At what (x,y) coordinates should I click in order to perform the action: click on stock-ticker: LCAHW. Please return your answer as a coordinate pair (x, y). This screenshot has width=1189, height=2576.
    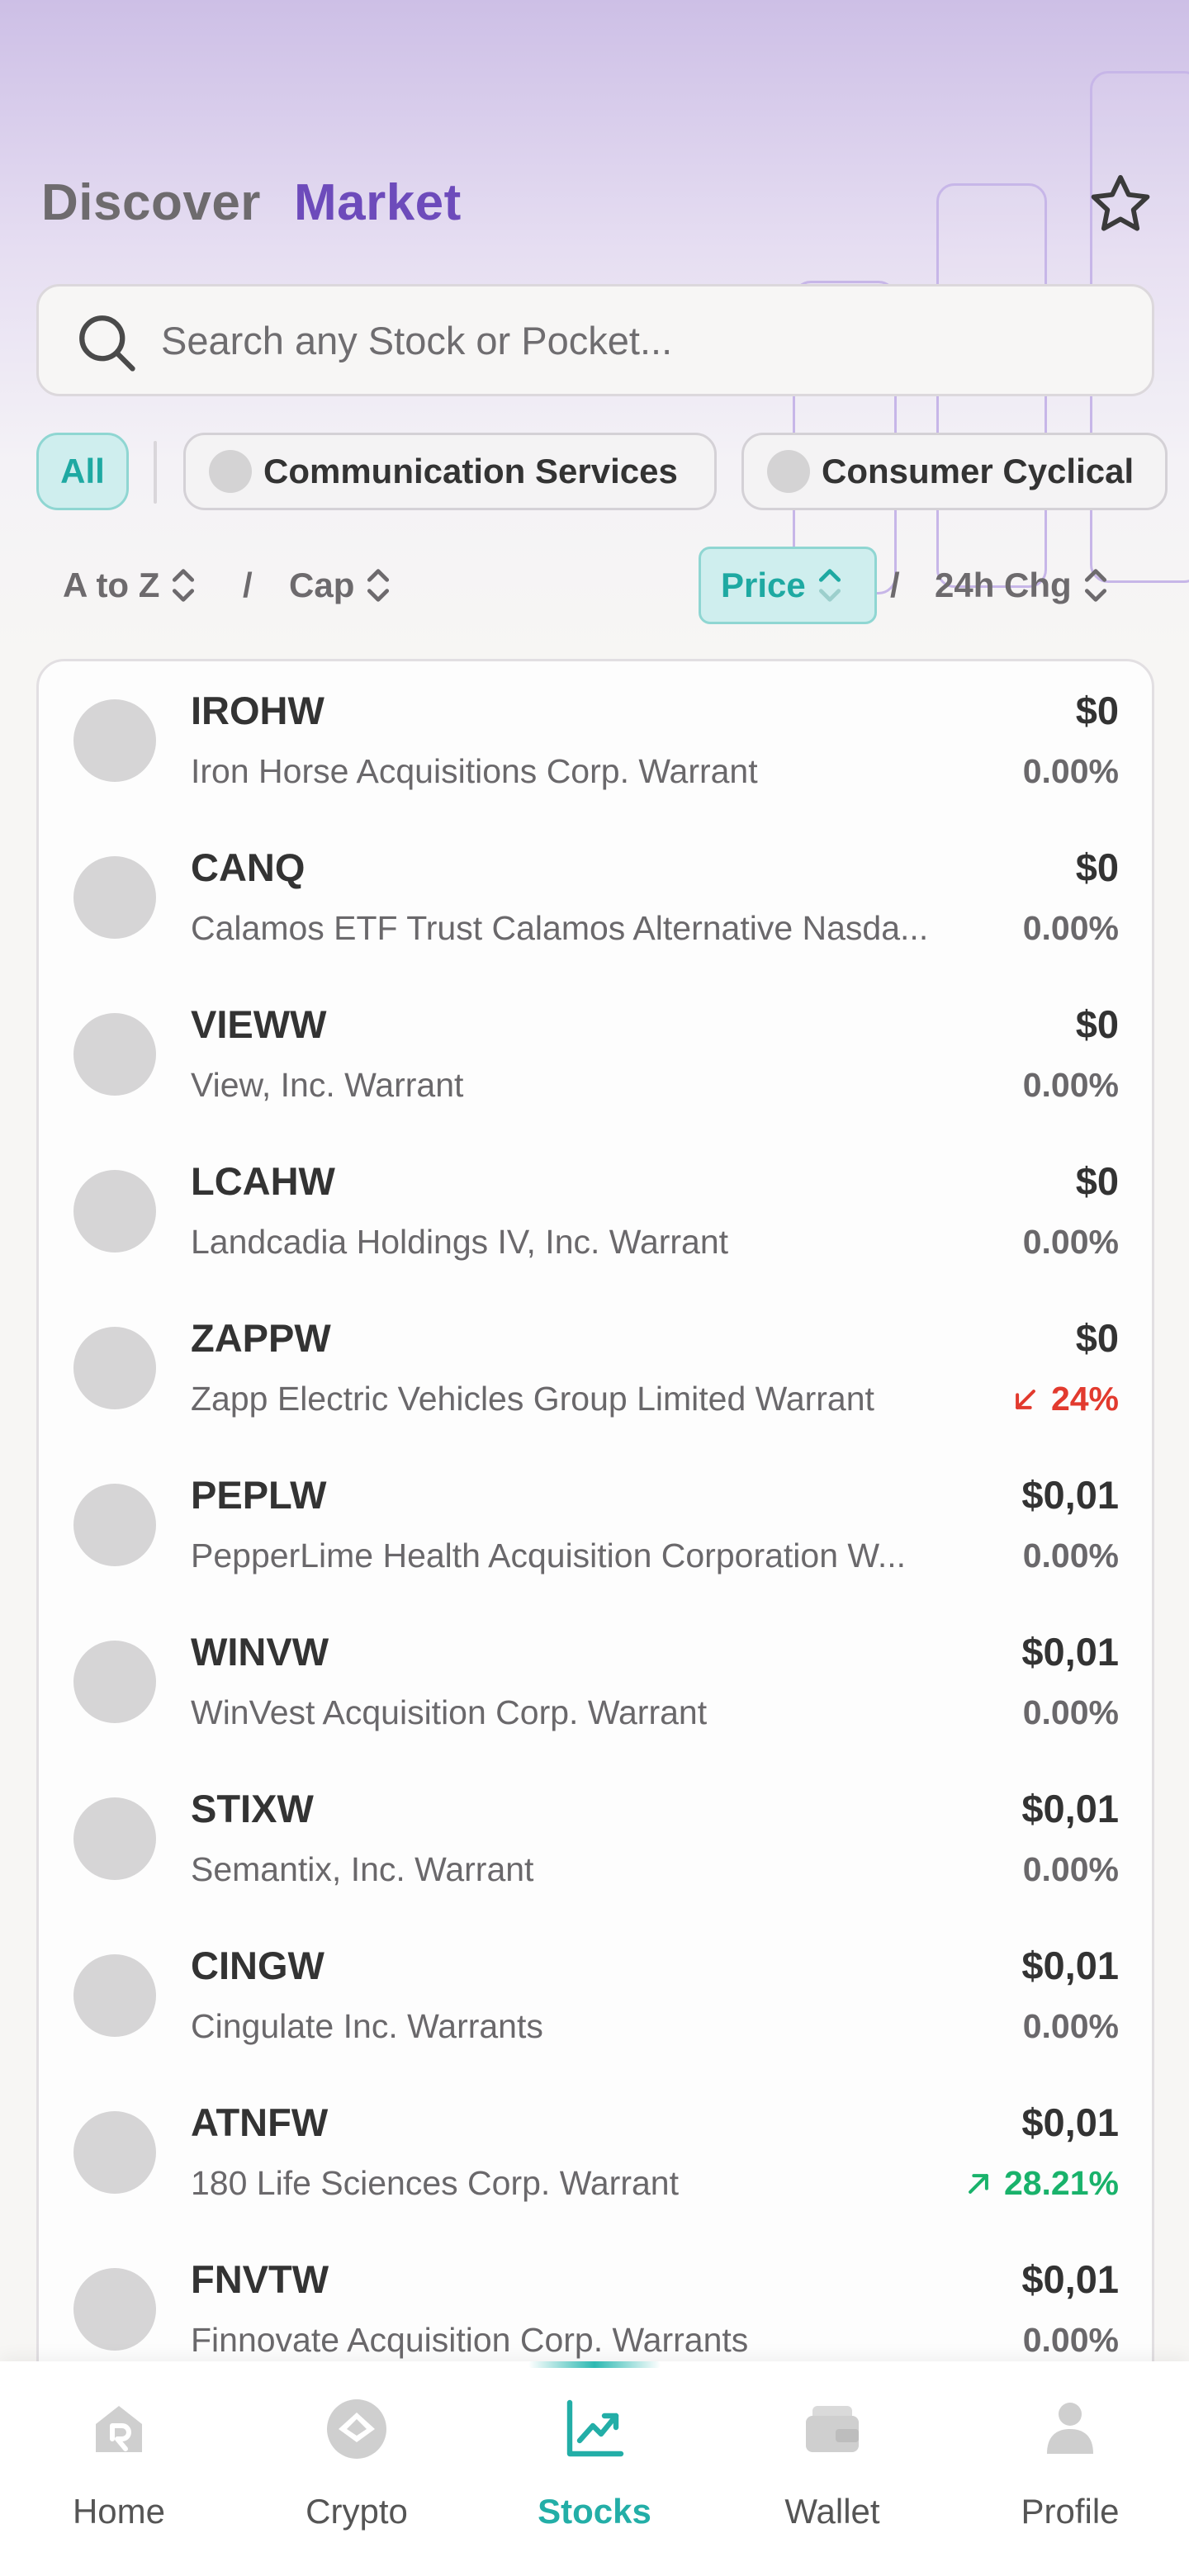
    Looking at the image, I should click on (263, 1181).